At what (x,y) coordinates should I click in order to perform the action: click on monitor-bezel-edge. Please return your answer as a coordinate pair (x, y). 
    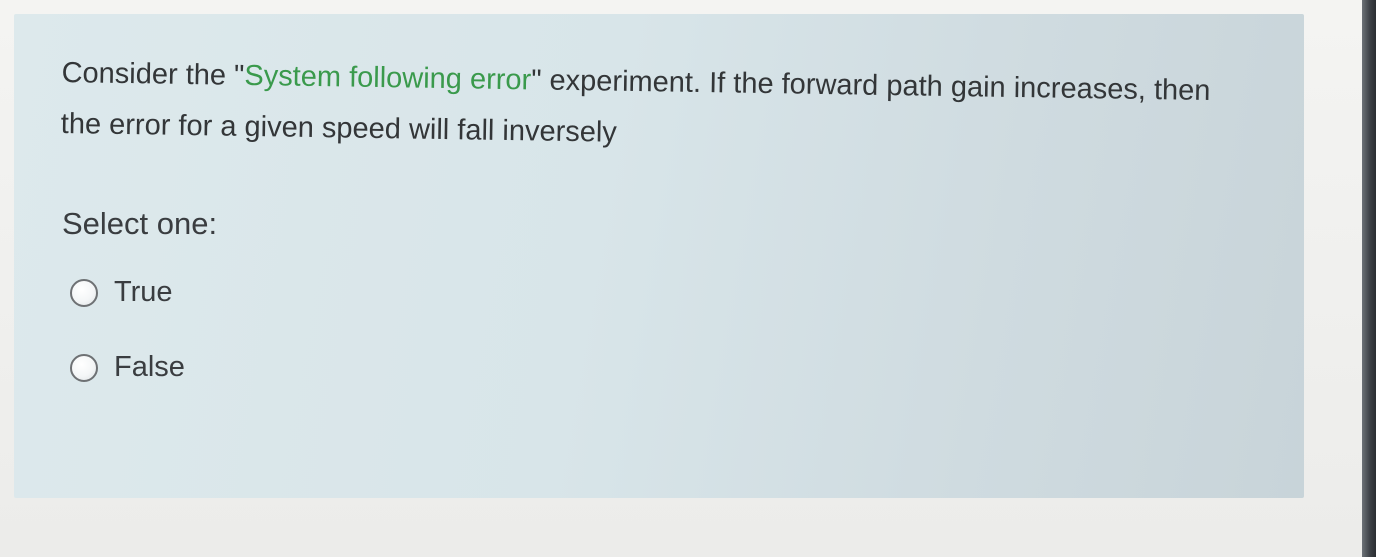
    Looking at the image, I should click on (1369, 278).